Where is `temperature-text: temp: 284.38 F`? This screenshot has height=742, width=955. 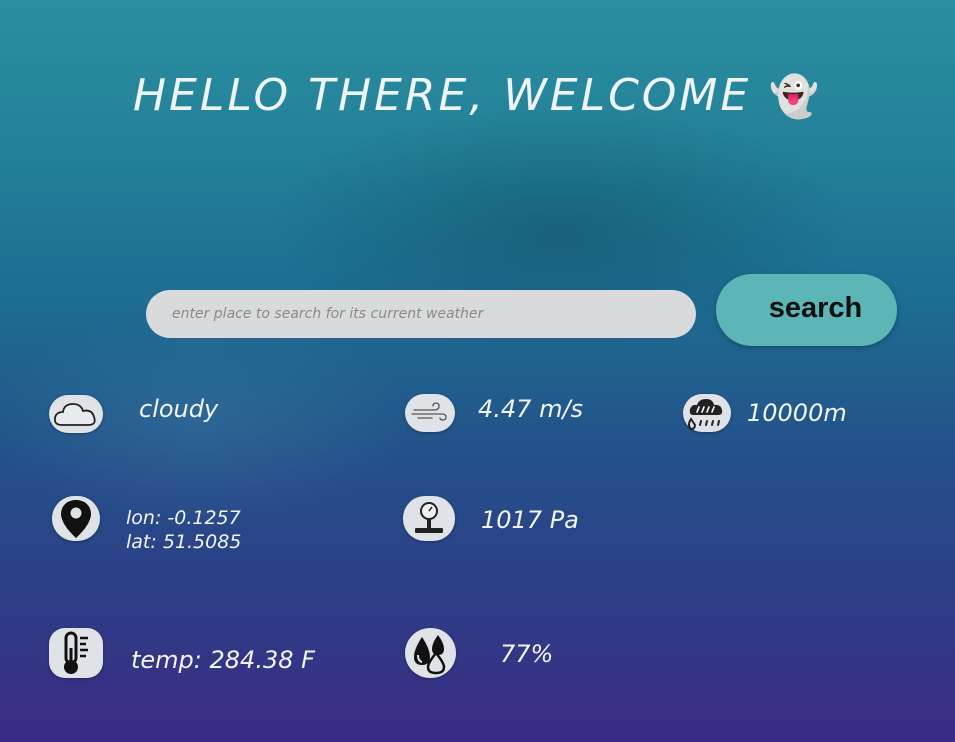 temperature-text: temp: 284.38 F is located at coordinates (223, 660).